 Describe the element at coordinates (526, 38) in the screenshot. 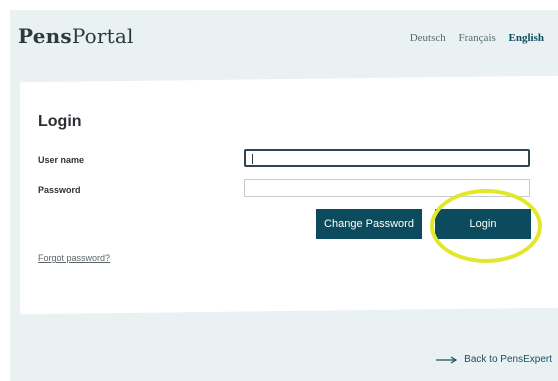

I see `lang-english: English` at that location.